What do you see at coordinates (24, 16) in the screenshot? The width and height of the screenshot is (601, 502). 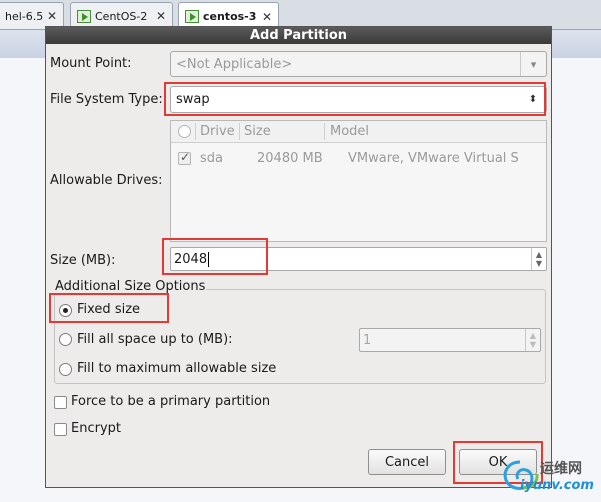 I see `tab-label: hel-6.5` at bounding box center [24, 16].